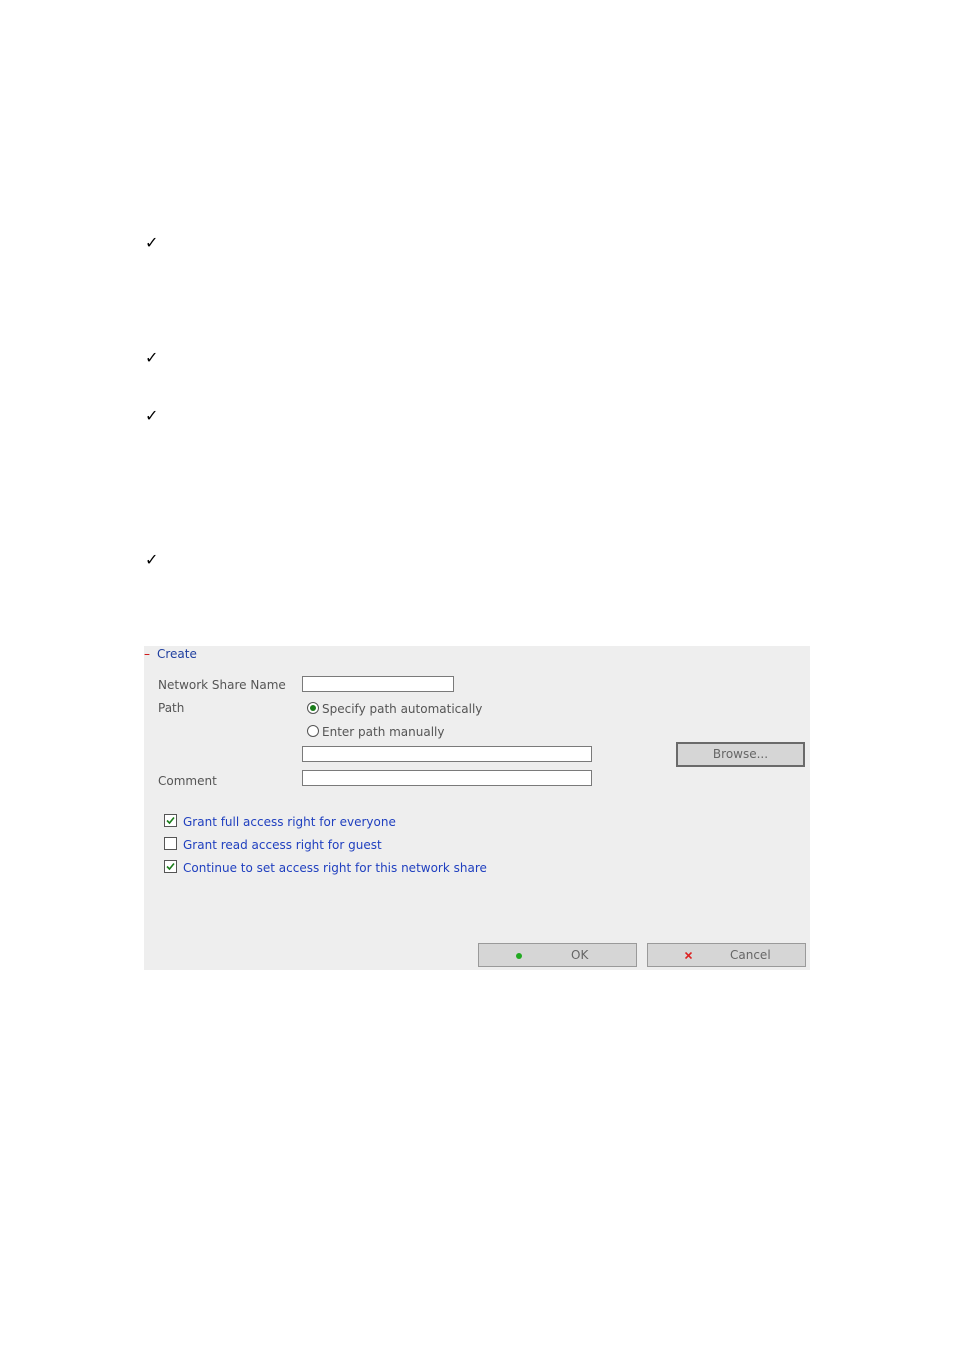  Describe the element at coordinates (557, 955) in the screenshot. I see `ok-button: OK` at that location.